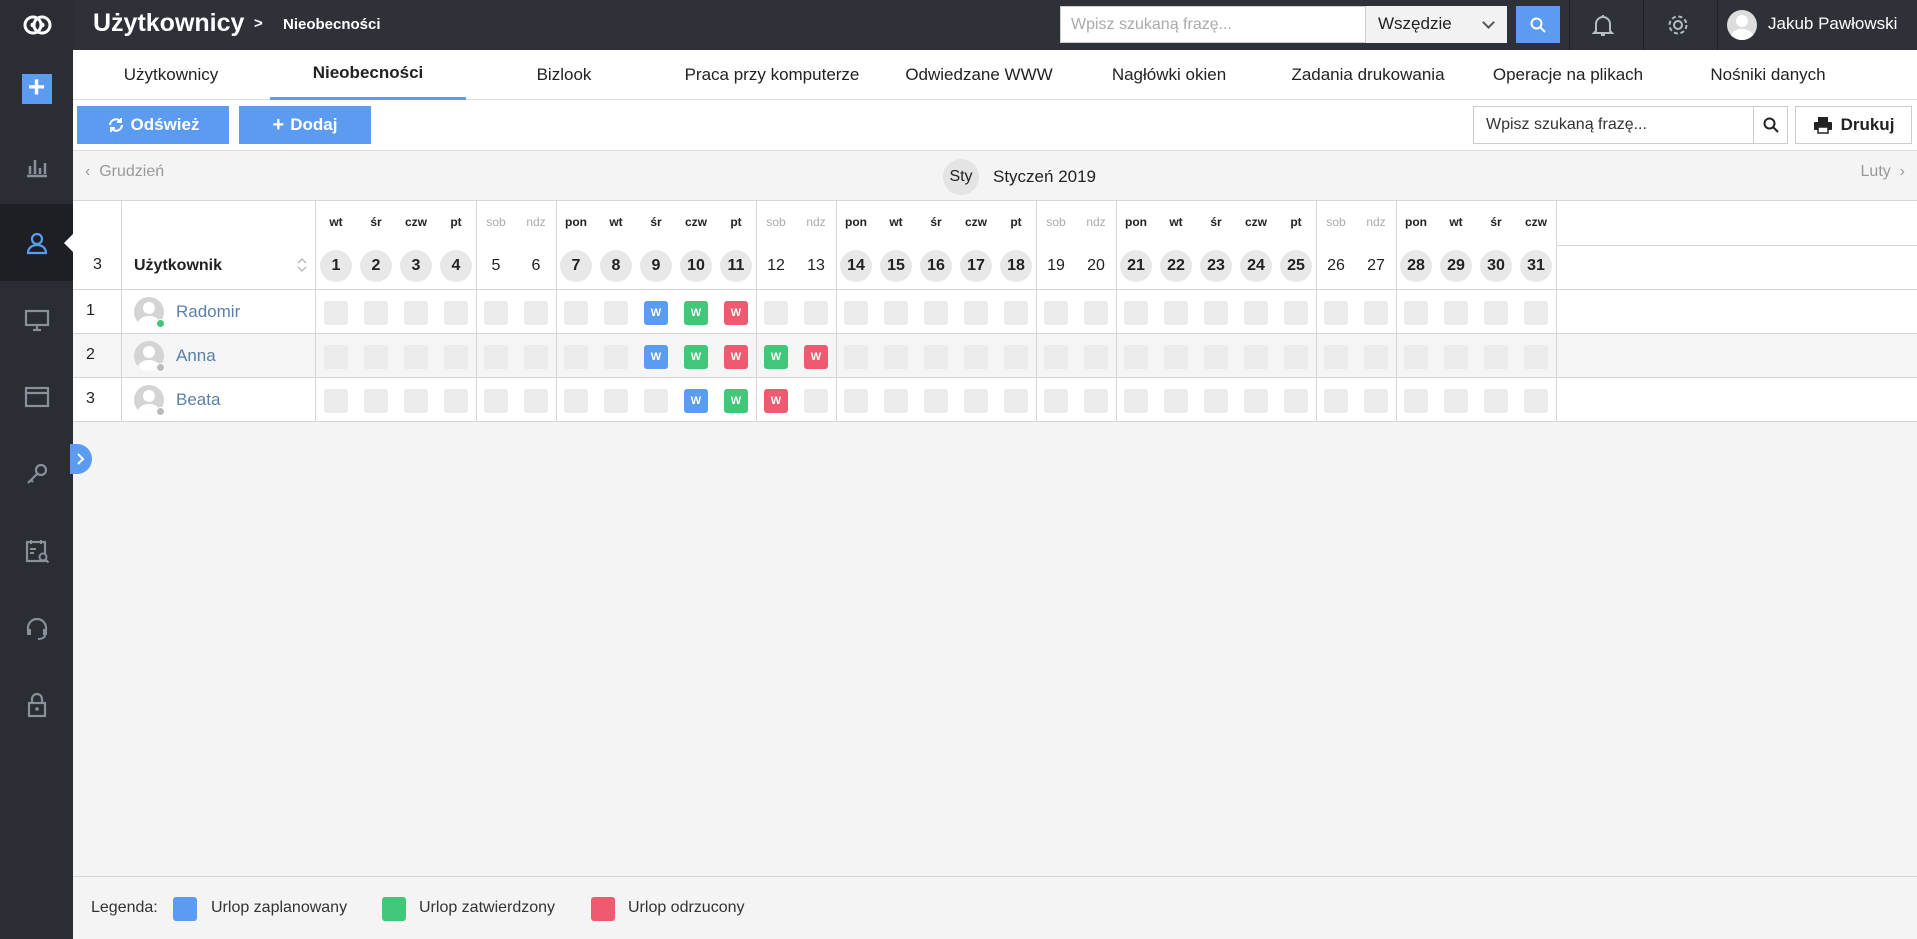 The height and width of the screenshot is (939, 1917). Describe the element at coordinates (1536, 266) in the screenshot. I see `day-number: 31` at that location.